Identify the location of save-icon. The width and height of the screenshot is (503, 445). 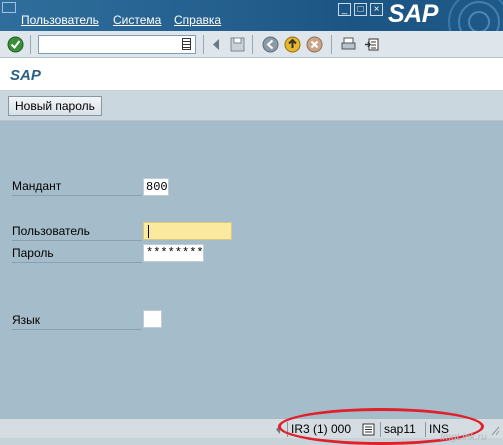
(237, 44).